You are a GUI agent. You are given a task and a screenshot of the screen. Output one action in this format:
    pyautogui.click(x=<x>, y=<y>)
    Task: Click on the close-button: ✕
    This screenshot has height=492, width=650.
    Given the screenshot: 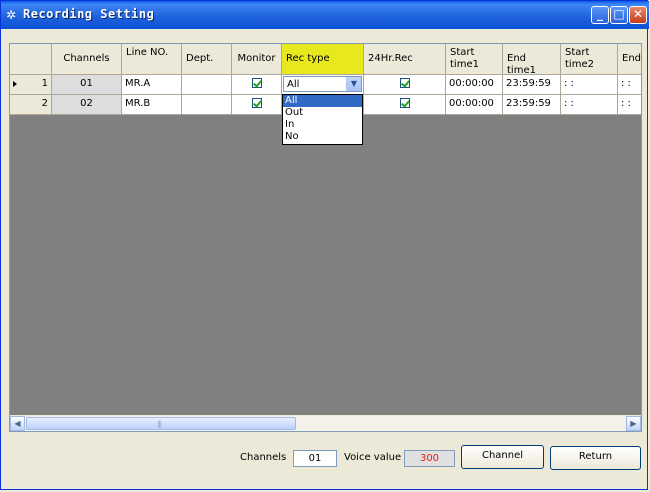 What is the action you would take?
    pyautogui.click(x=638, y=15)
    